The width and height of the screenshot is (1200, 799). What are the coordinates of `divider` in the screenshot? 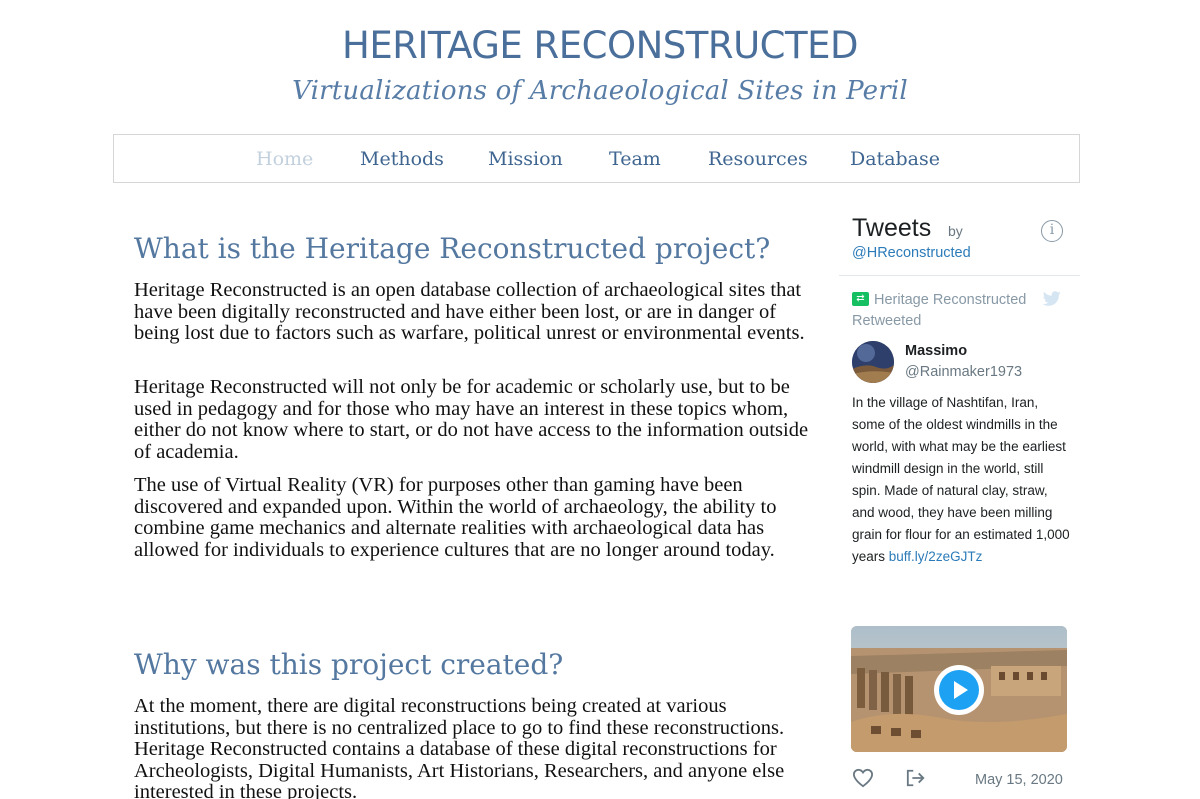 It's located at (959, 275).